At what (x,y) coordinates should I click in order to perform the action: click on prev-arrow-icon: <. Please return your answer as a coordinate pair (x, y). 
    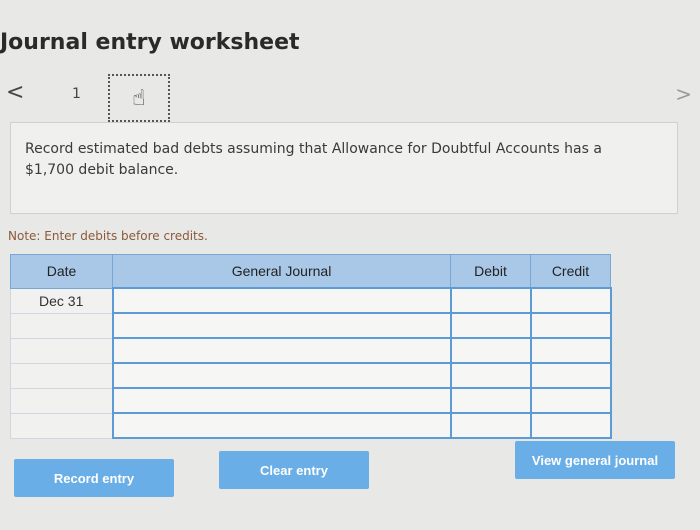
    Looking at the image, I should click on (15, 92).